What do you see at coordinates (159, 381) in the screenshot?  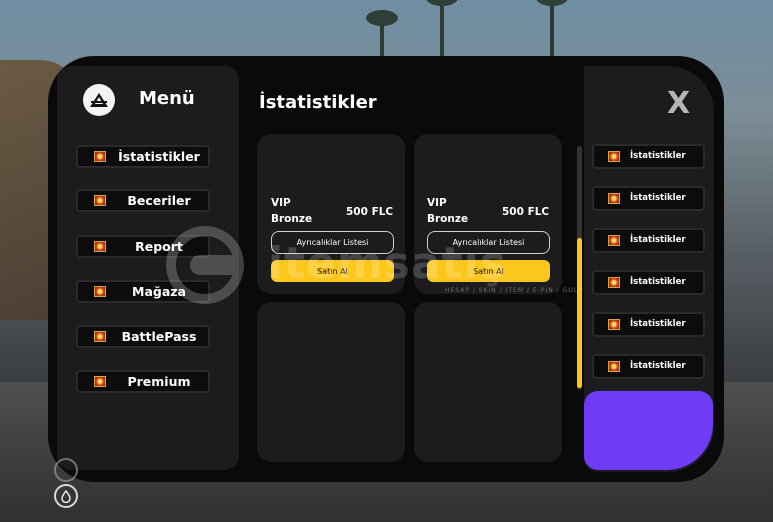 I see `sidebar-item-label: Premium` at bounding box center [159, 381].